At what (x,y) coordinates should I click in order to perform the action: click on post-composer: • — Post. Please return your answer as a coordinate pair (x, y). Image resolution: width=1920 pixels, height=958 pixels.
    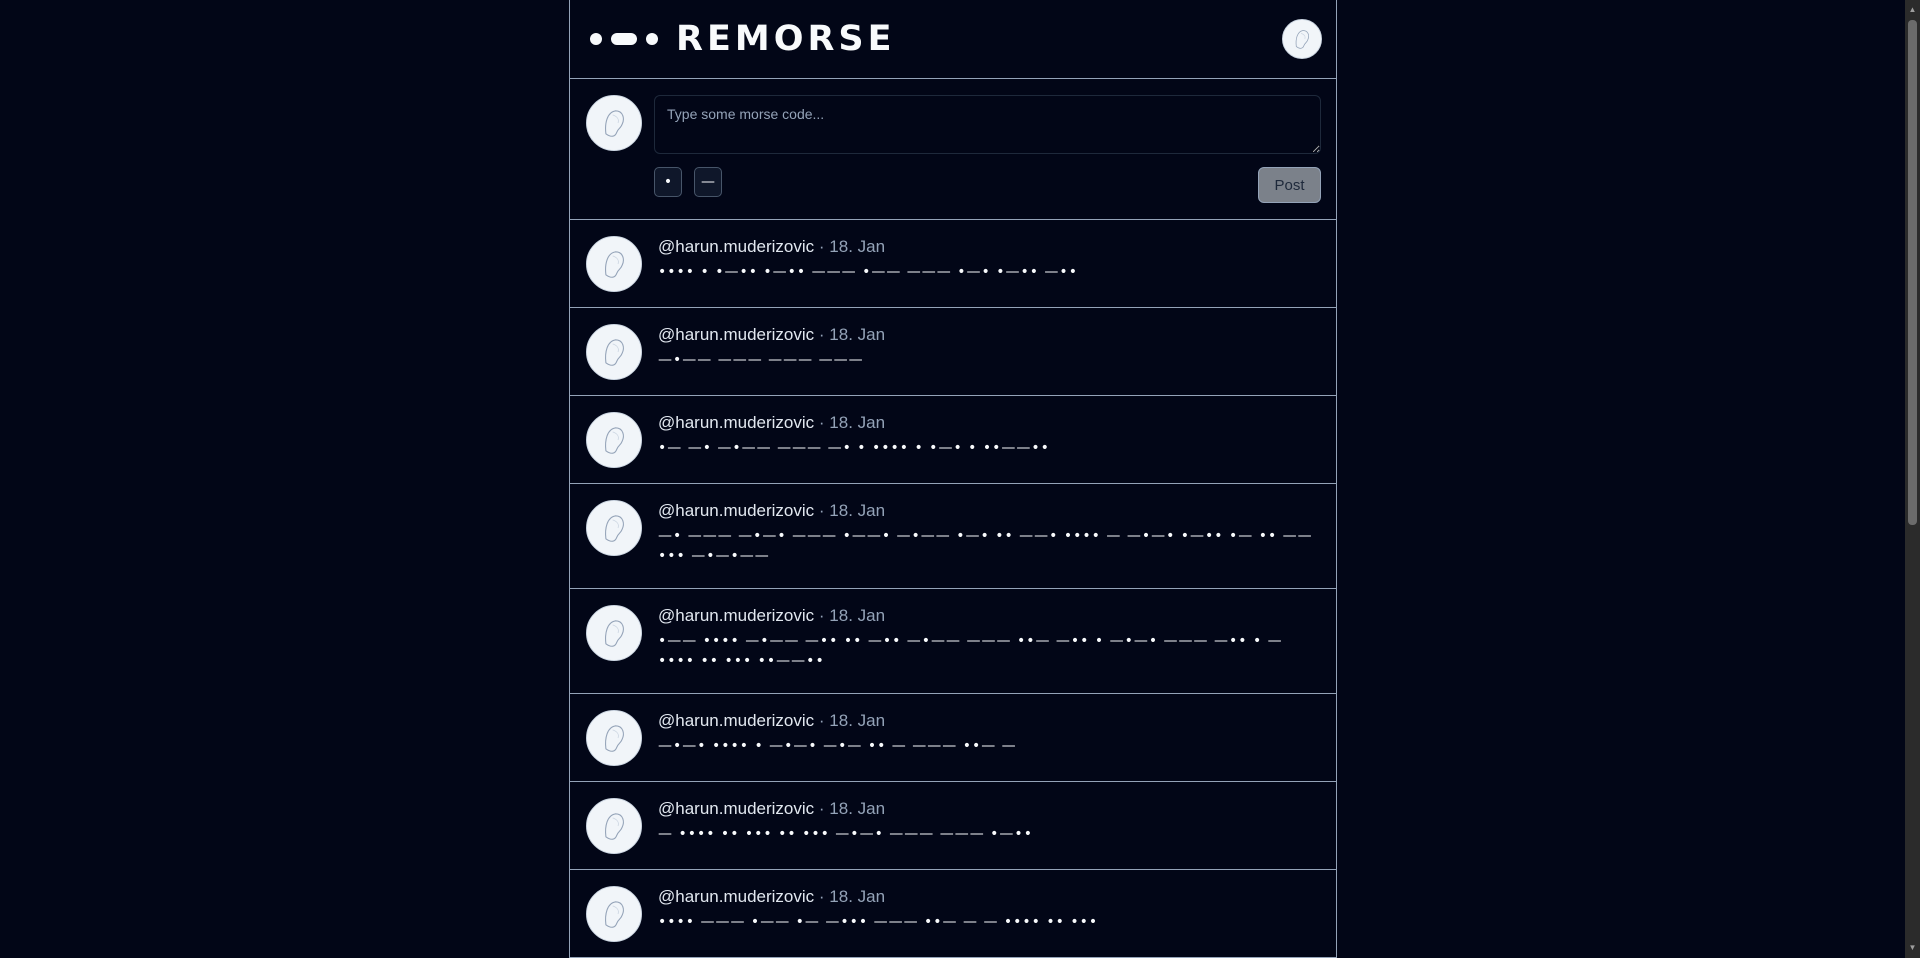
    Looking at the image, I should click on (953, 149).